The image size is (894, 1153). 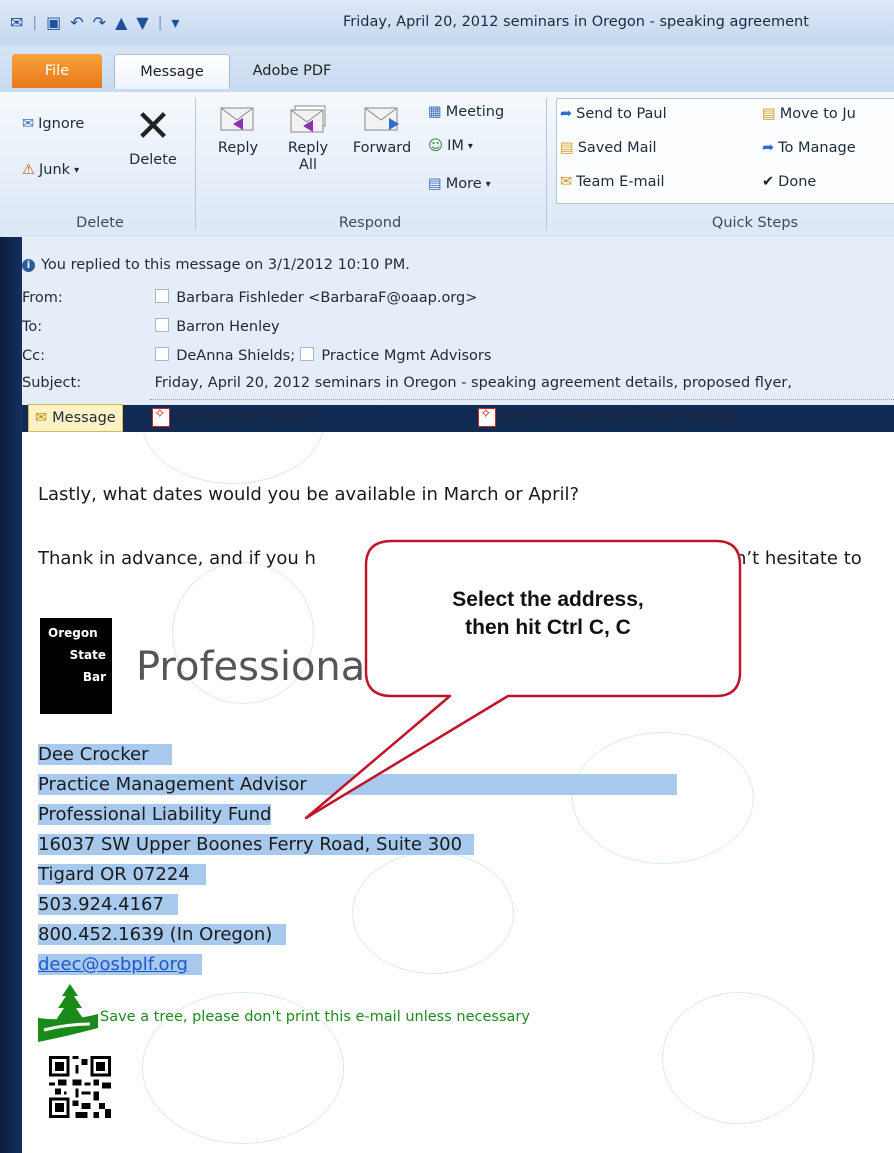 I want to click on callout-line-1: Select the address,, so click(x=548, y=599).